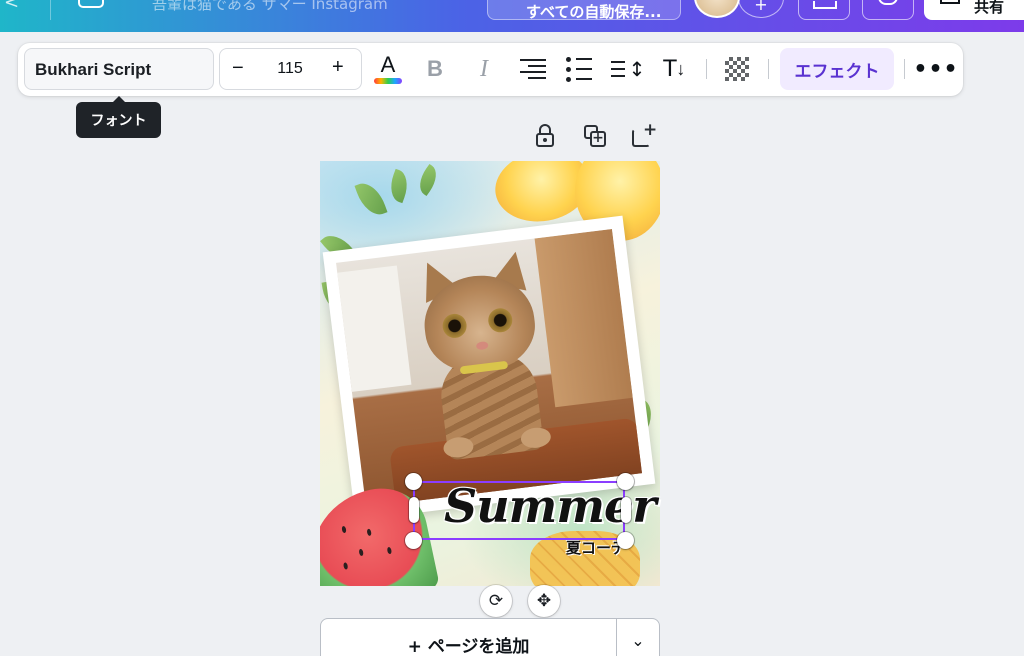 Image resolution: width=1024 pixels, height=656 pixels. Describe the element at coordinates (825, 5) in the screenshot. I see `chart-icon` at that location.